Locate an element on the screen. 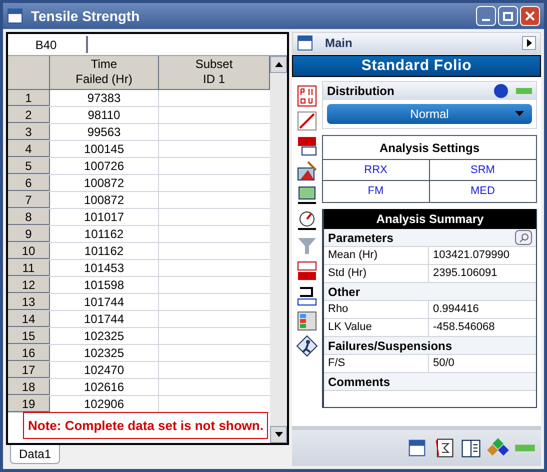 This screenshot has width=547, height=472. gauge-icon is located at coordinates (307, 221).